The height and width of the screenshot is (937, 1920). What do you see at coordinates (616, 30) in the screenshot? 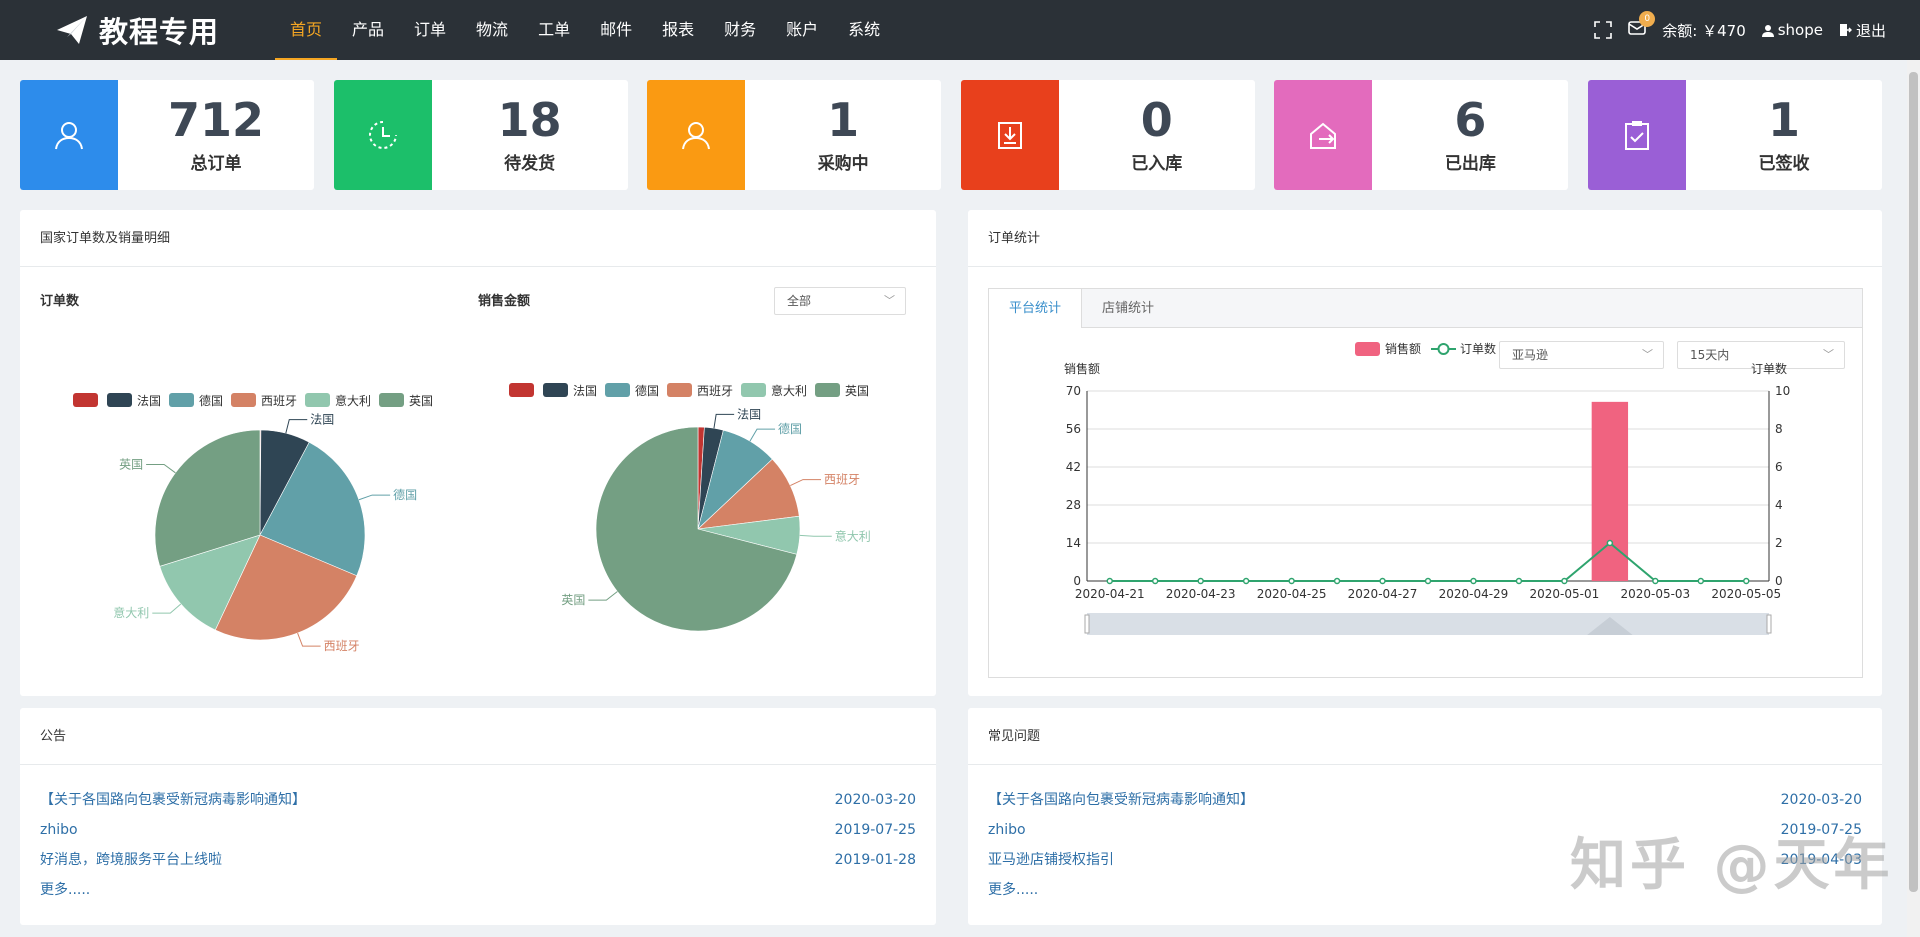
I see `nav-item: 邮件` at bounding box center [616, 30].